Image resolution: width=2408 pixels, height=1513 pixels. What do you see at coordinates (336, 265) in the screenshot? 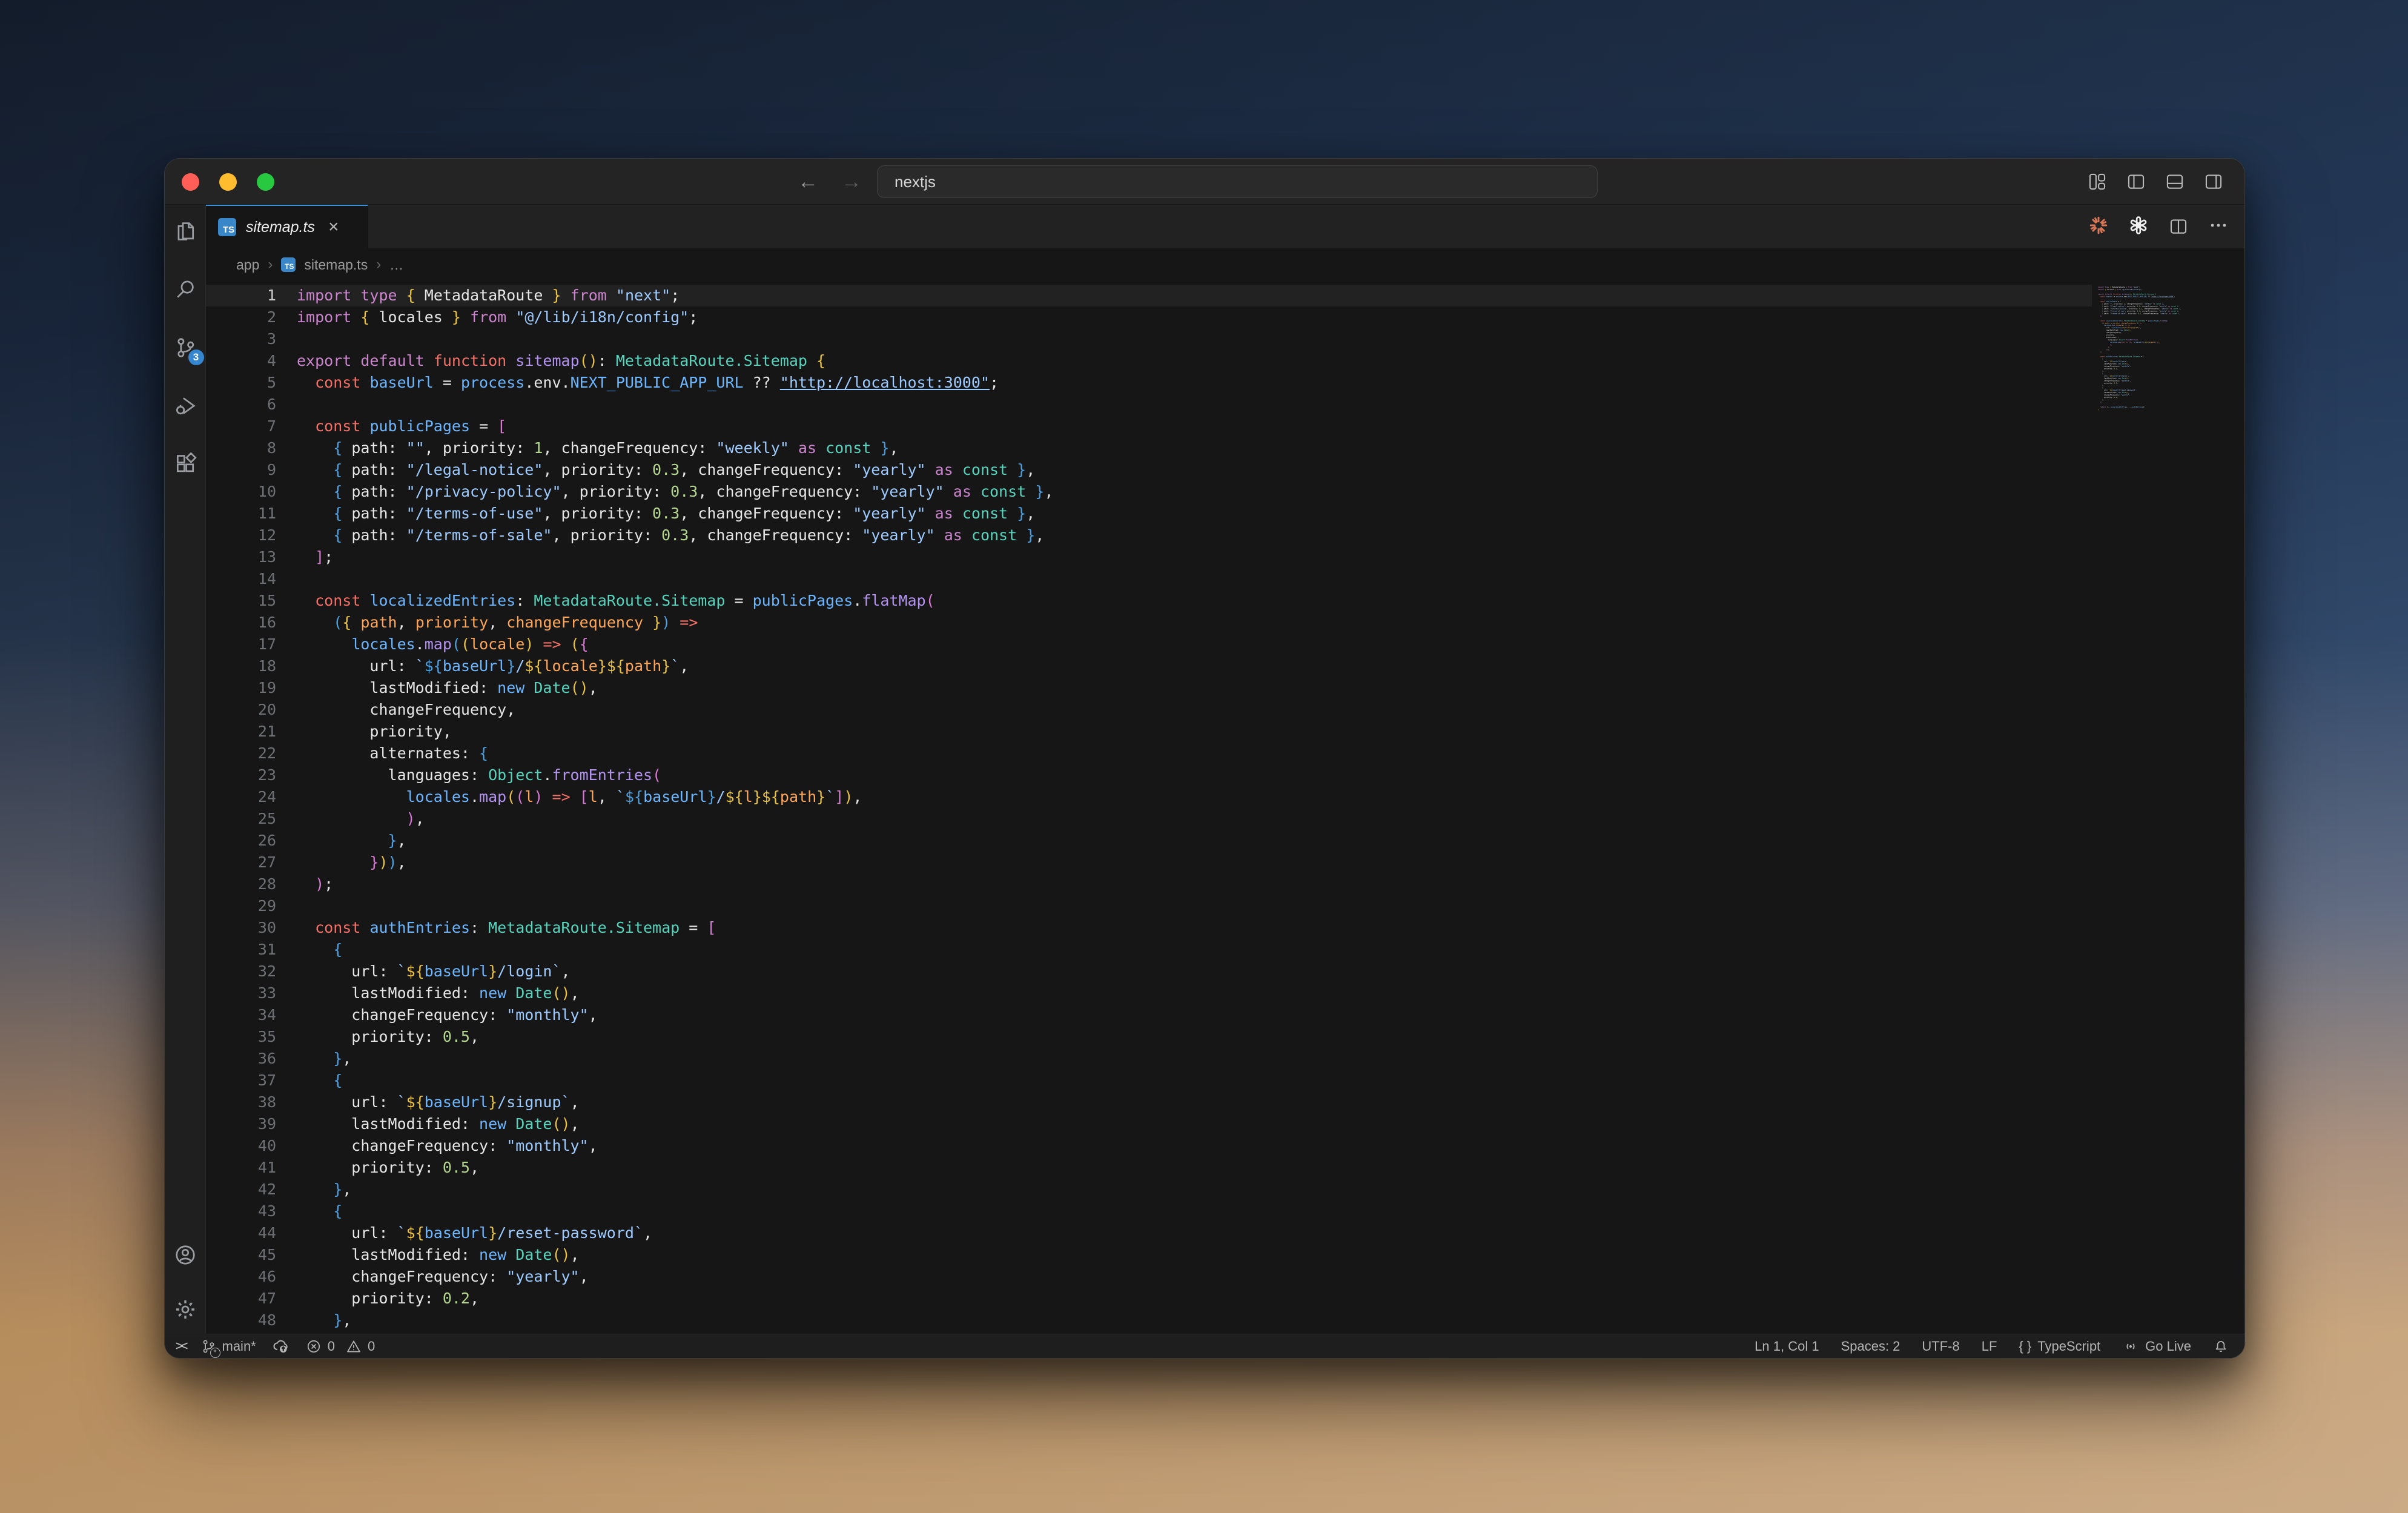
I see `breadcrumb-file: sitemap.ts` at bounding box center [336, 265].